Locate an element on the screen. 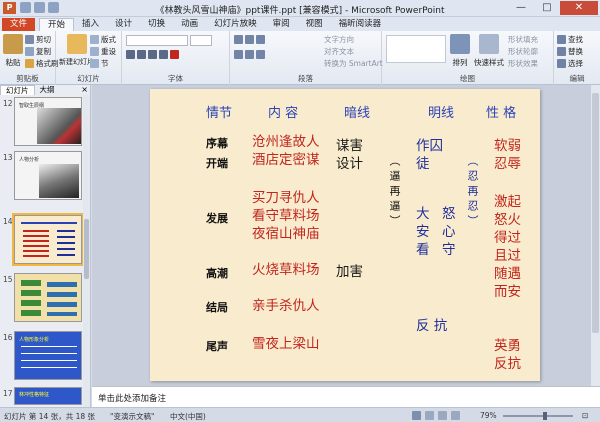 Image resolution: width=600 pixels, height=422 pixels. list-buttons is located at coordinates (249, 39).